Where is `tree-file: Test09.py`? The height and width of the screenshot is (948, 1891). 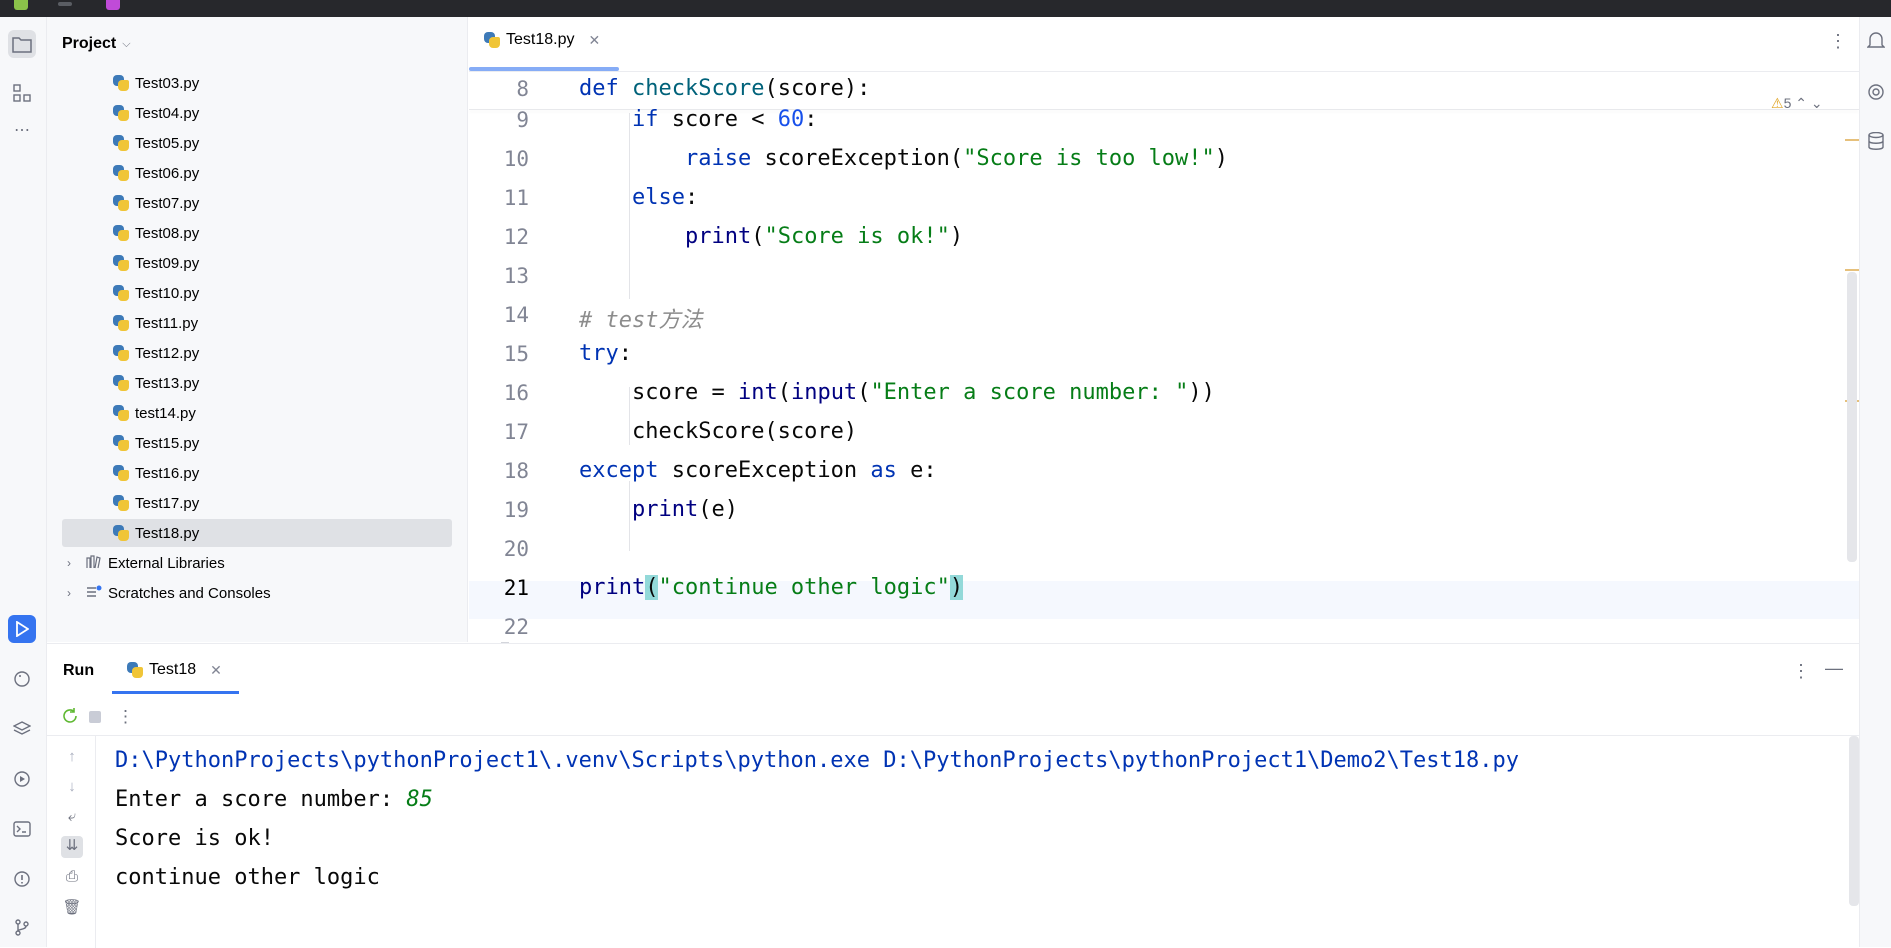
tree-file: Test09.py is located at coordinates (156, 263).